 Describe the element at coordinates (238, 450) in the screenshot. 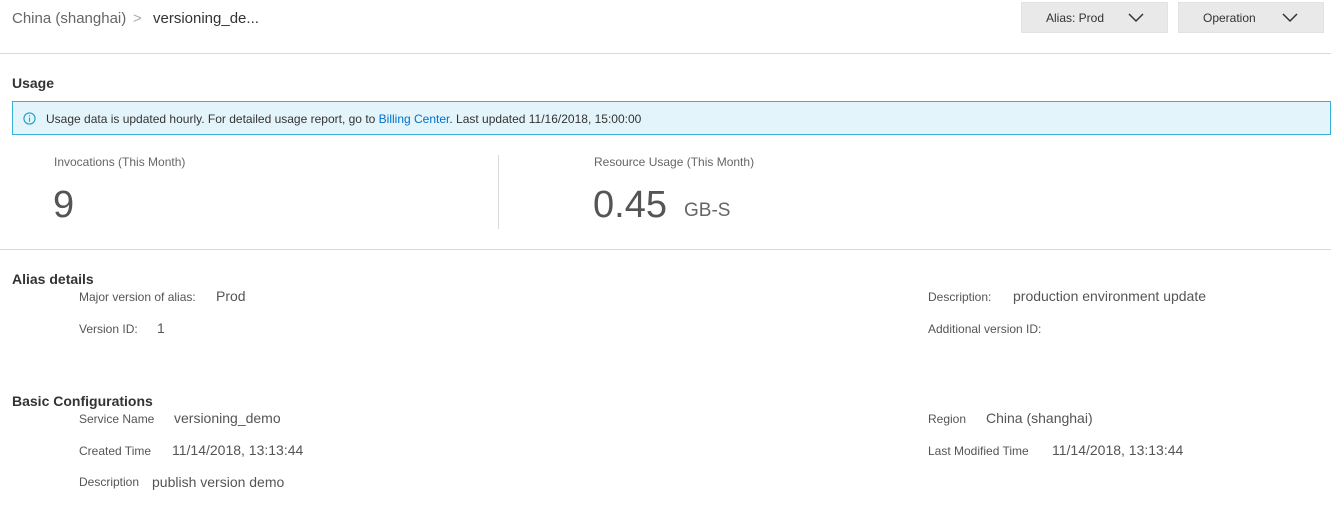

I see `created-time-value: 11/14/2018, 13:13:44` at that location.